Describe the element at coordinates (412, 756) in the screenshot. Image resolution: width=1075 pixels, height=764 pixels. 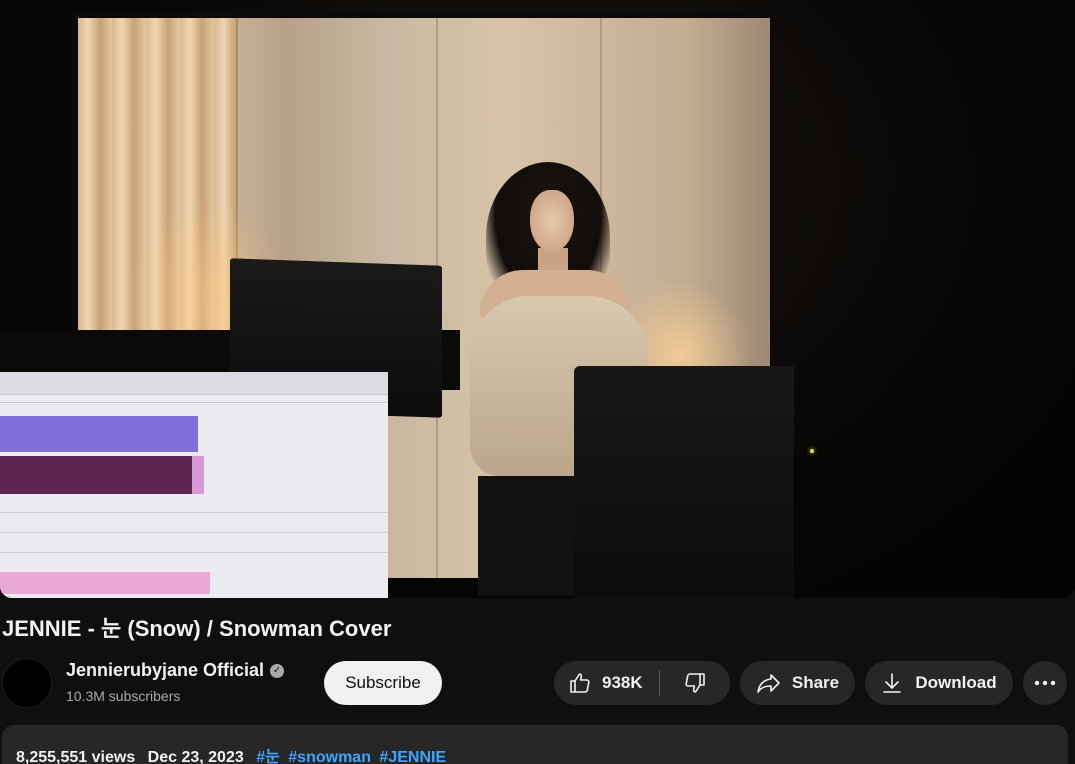
I see `hashtag-link: #JENNIE` at that location.